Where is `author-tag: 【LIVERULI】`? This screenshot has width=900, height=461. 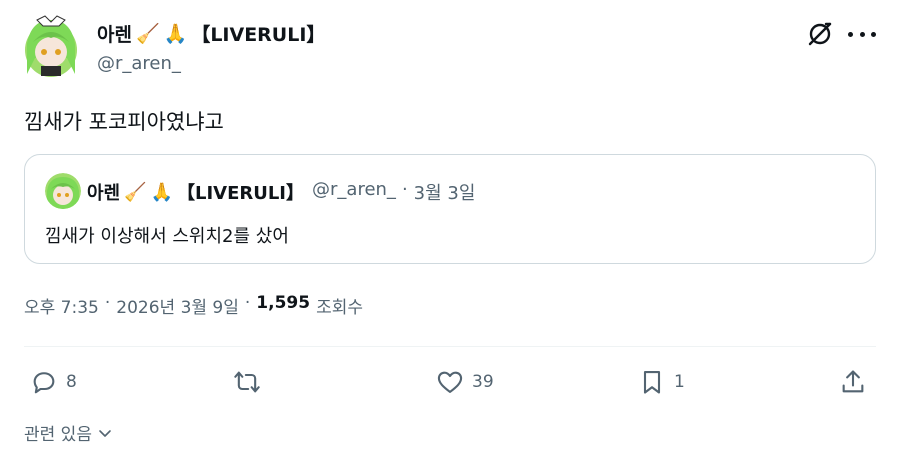
author-tag: 【LIVERULI】 is located at coordinates (258, 33).